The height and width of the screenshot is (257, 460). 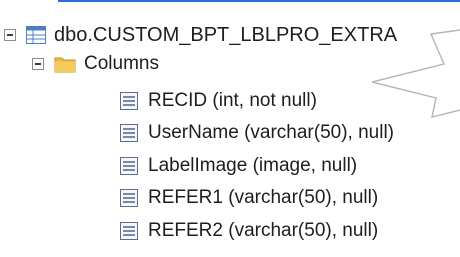 I want to click on folder-icon, so click(x=65, y=64).